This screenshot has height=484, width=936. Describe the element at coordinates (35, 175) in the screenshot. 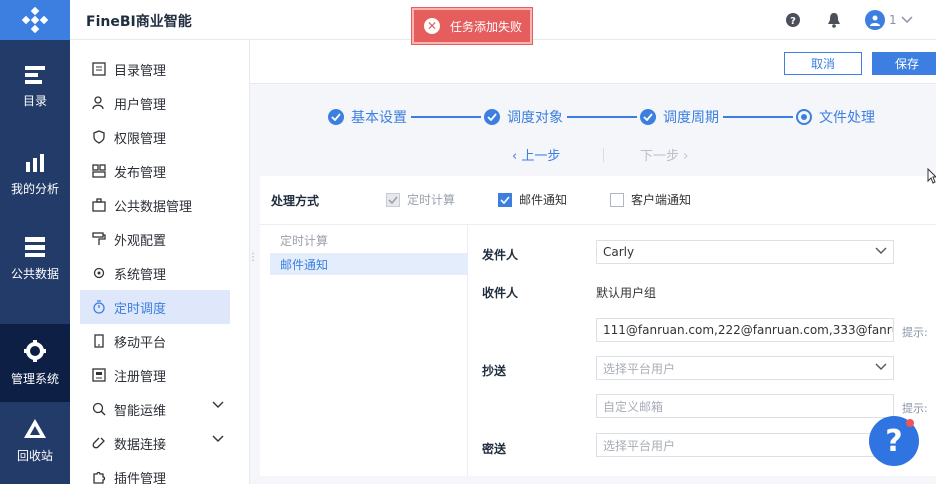

I see `rail-item-my-analysis: 我的分析` at that location.